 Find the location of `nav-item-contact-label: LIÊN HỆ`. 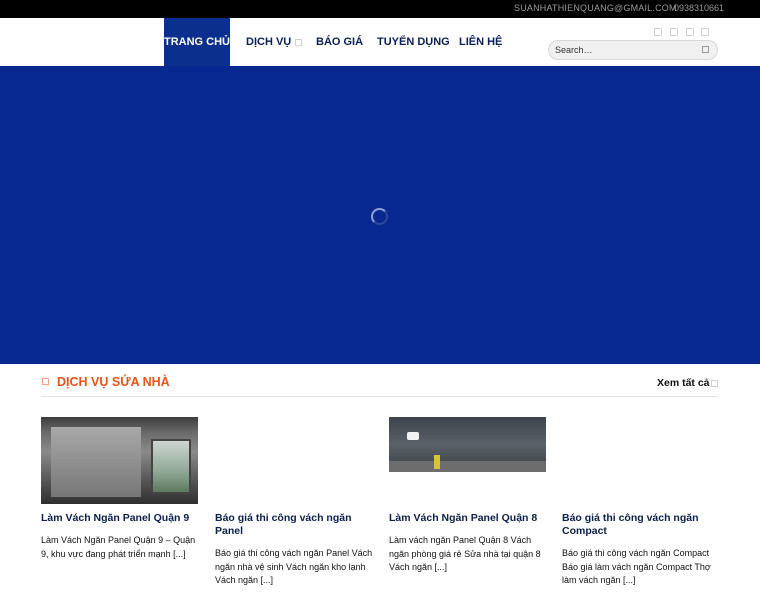

nav-item-contact-label: LIÊN HỆ is located at coordinates (481, 42).